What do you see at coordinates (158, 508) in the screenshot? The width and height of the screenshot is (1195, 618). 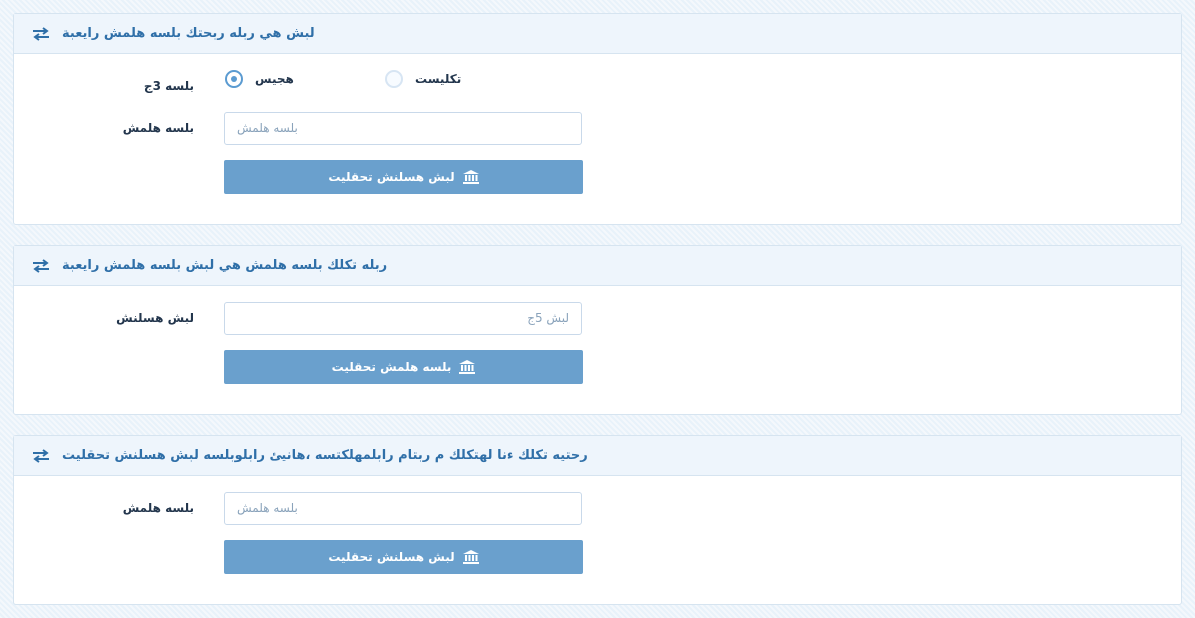 I see `field-label: بلسه هلمش` at bounding box center [158, 508].